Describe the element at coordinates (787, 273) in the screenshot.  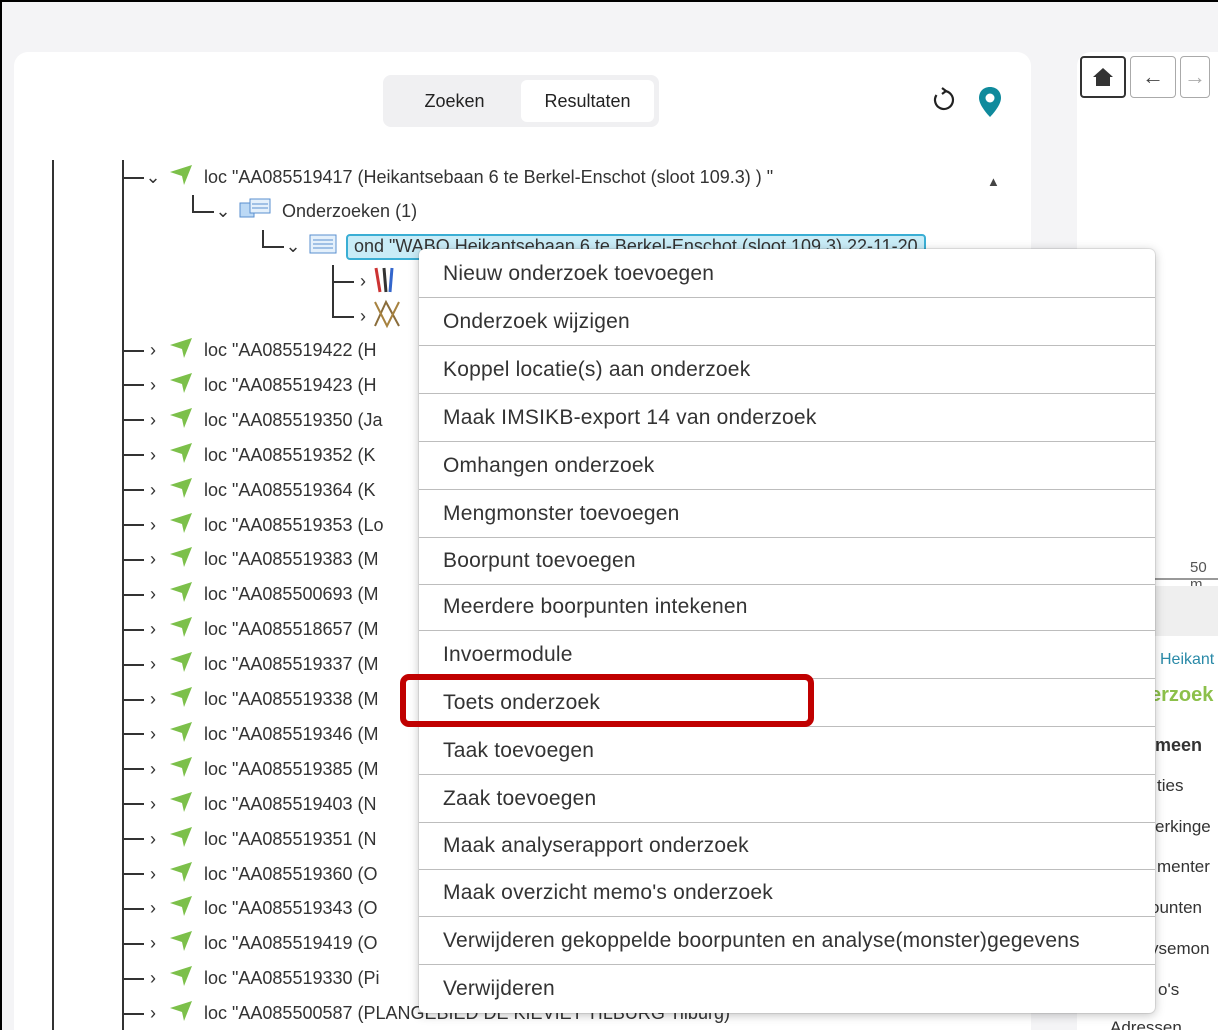
I see `menu-item: Nieuw onderzoek toevoegen` at that location.